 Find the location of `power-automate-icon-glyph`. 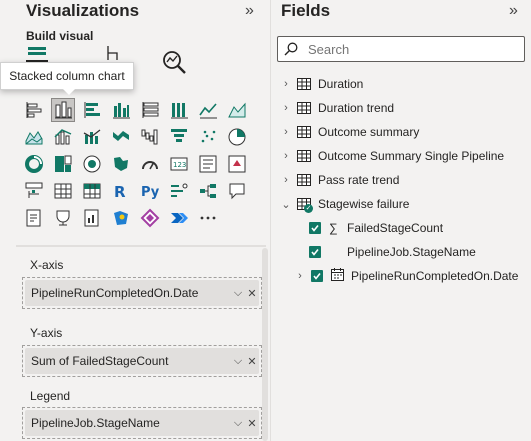

power-automate-icon-glyph is located at coordinates (179, 218).